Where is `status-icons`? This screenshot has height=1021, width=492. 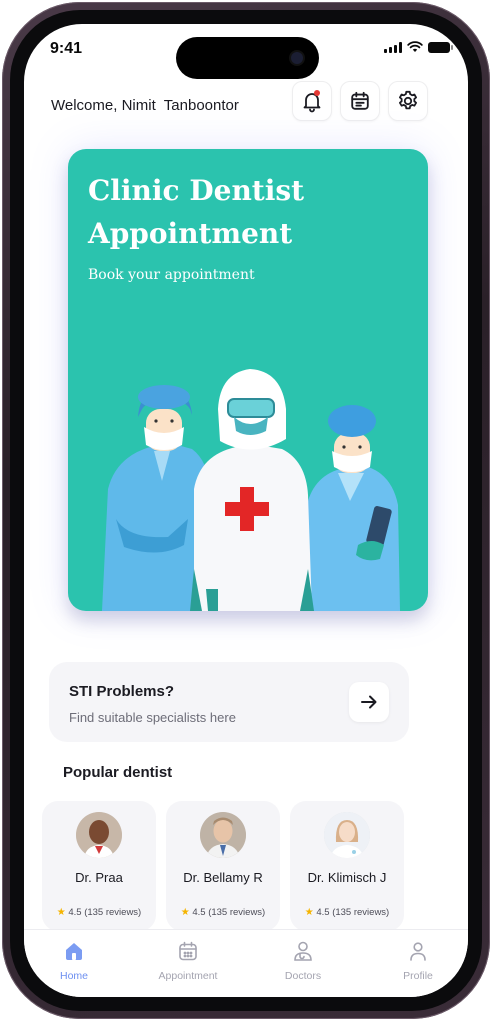 status-icons is located at coordinates (418, 47).